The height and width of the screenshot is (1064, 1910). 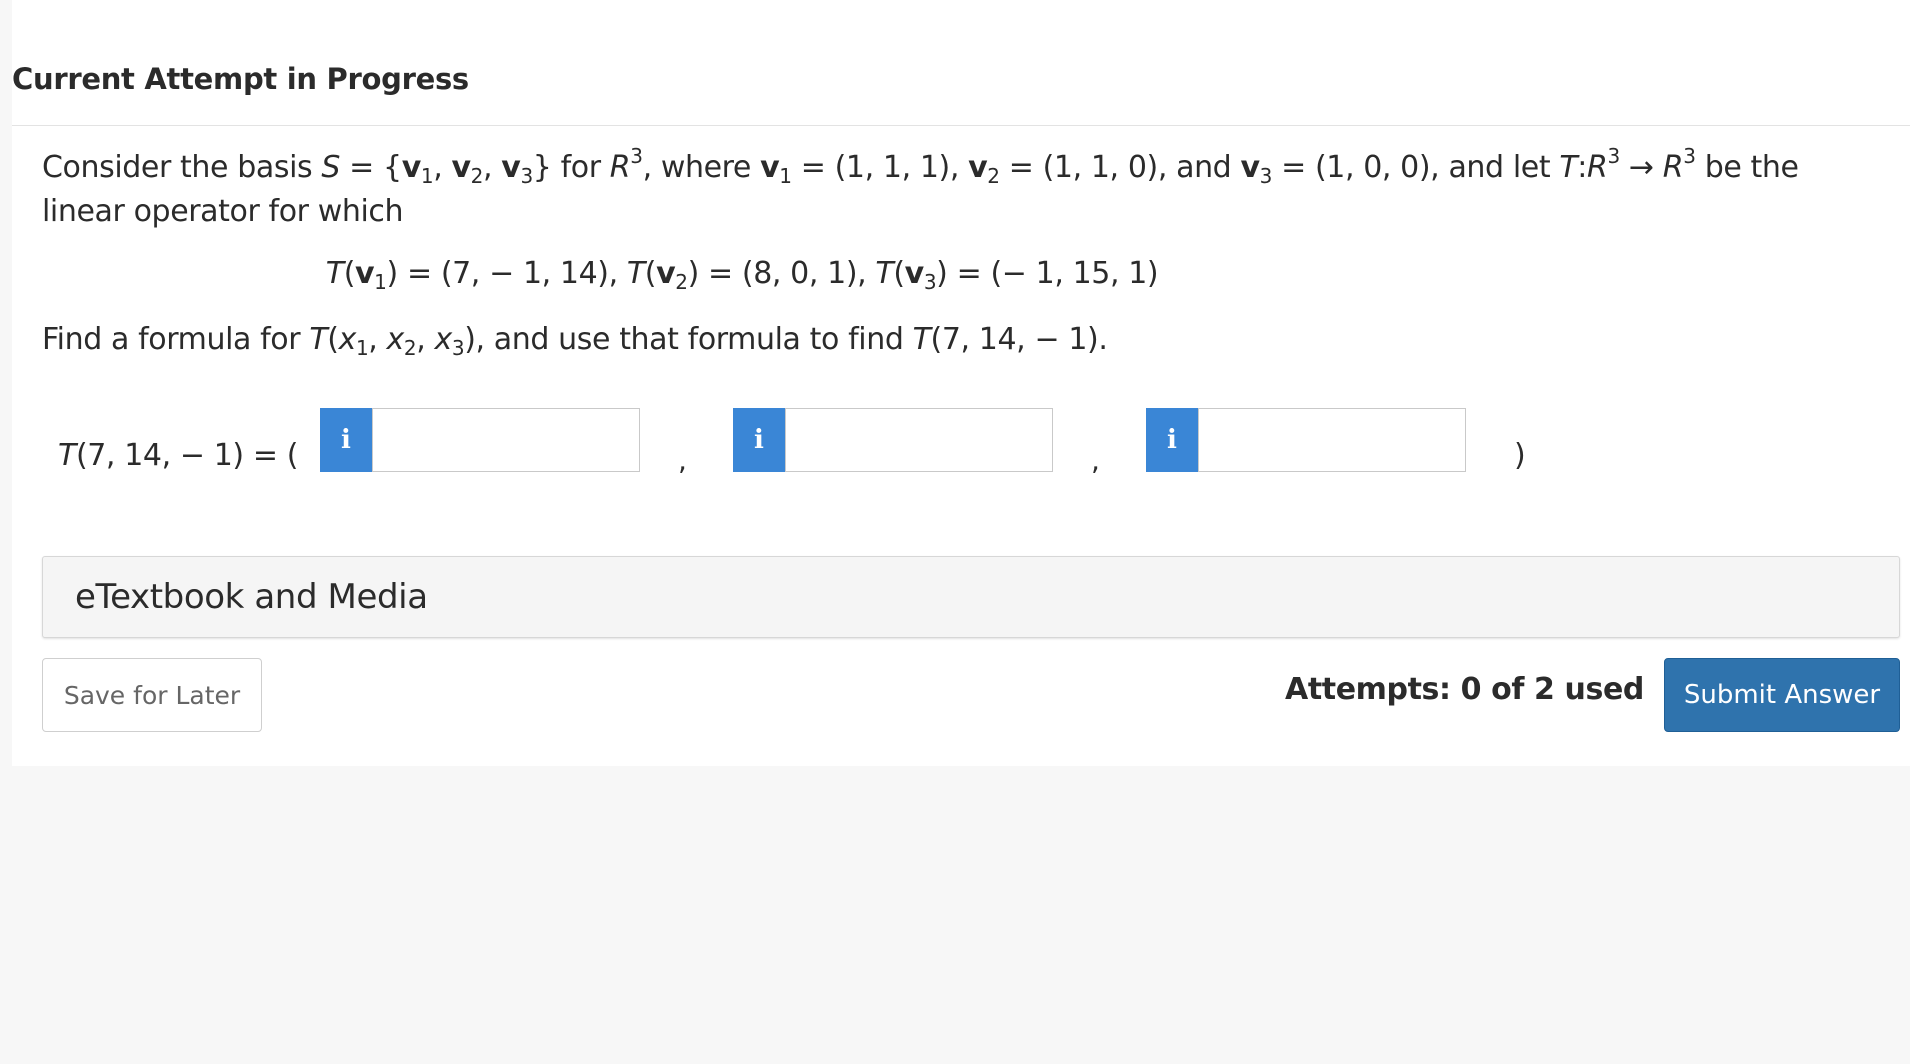 I want to click on etextbook-media-panel: eTextbook and Media, so click(x=971, y=597).